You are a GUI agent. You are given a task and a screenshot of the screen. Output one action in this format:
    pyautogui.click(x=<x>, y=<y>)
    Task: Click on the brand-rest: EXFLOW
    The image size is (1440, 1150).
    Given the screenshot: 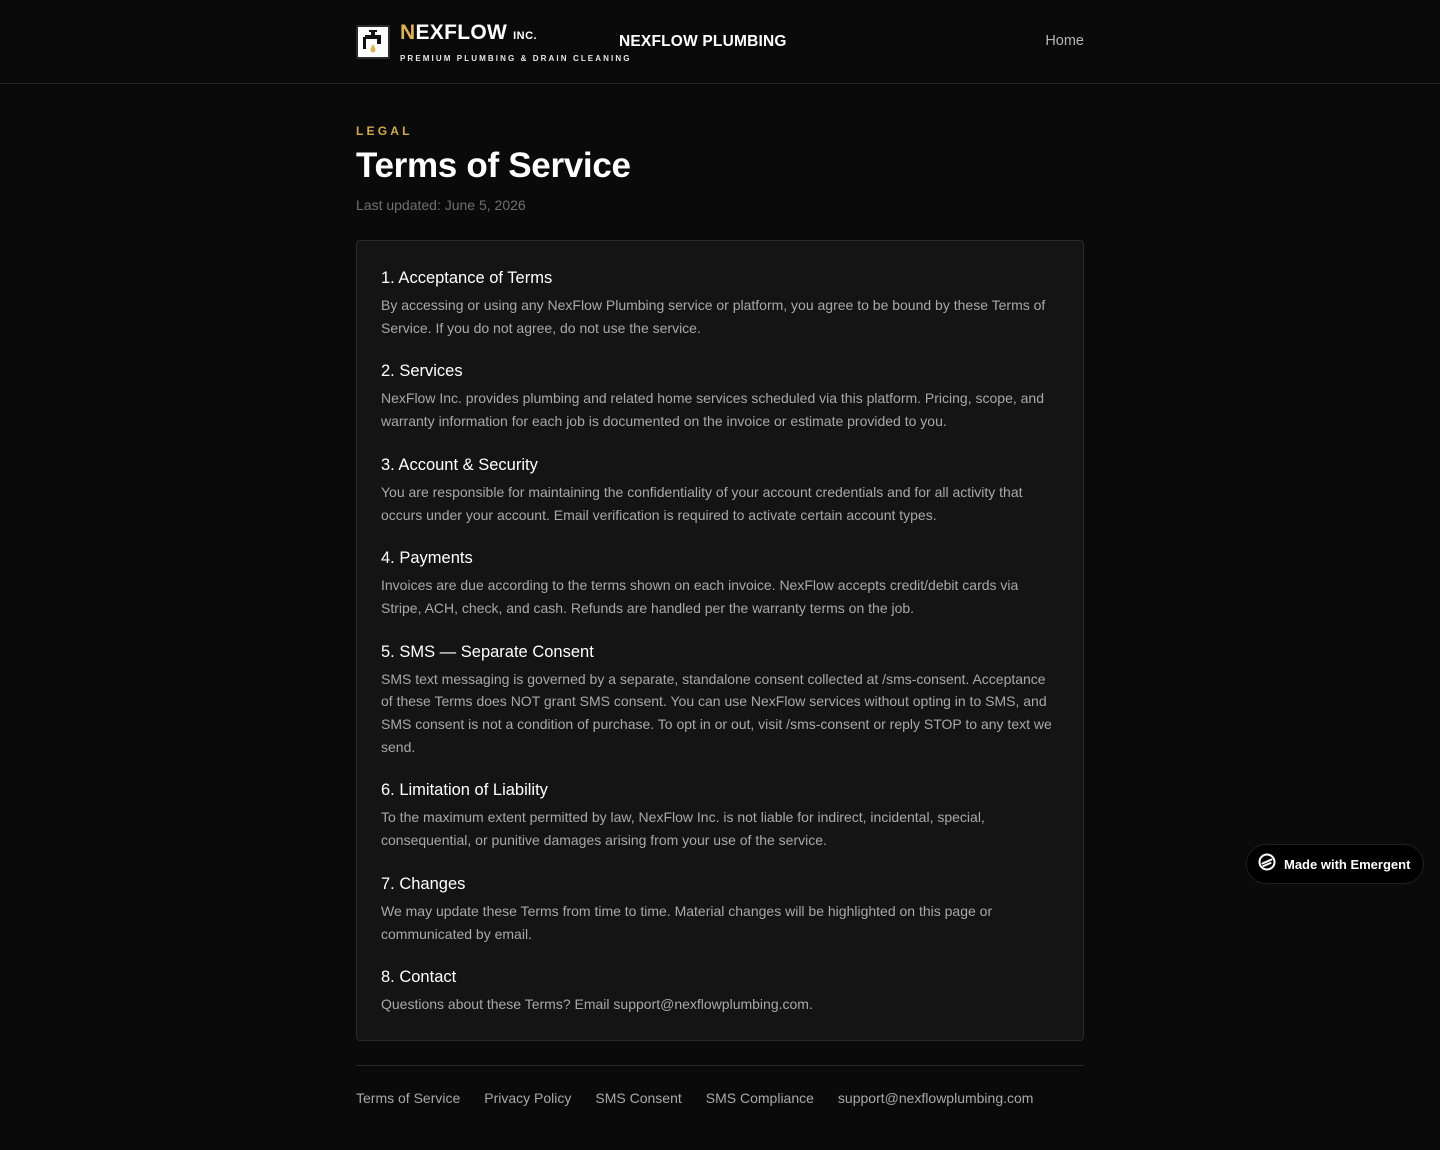 What is the action you would take?
    pyautogui.click(x=461, y=32)
    